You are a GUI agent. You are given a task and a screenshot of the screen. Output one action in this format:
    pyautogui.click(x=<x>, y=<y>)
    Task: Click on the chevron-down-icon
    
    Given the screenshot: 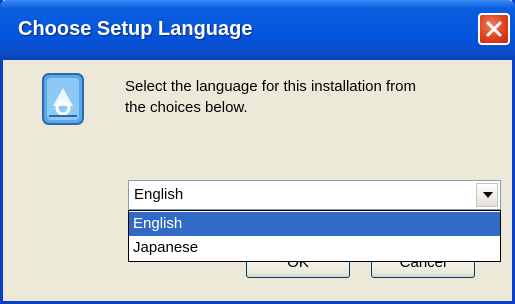 What is the action you would take?
    pyautogui.click(x=488, y=195)
    